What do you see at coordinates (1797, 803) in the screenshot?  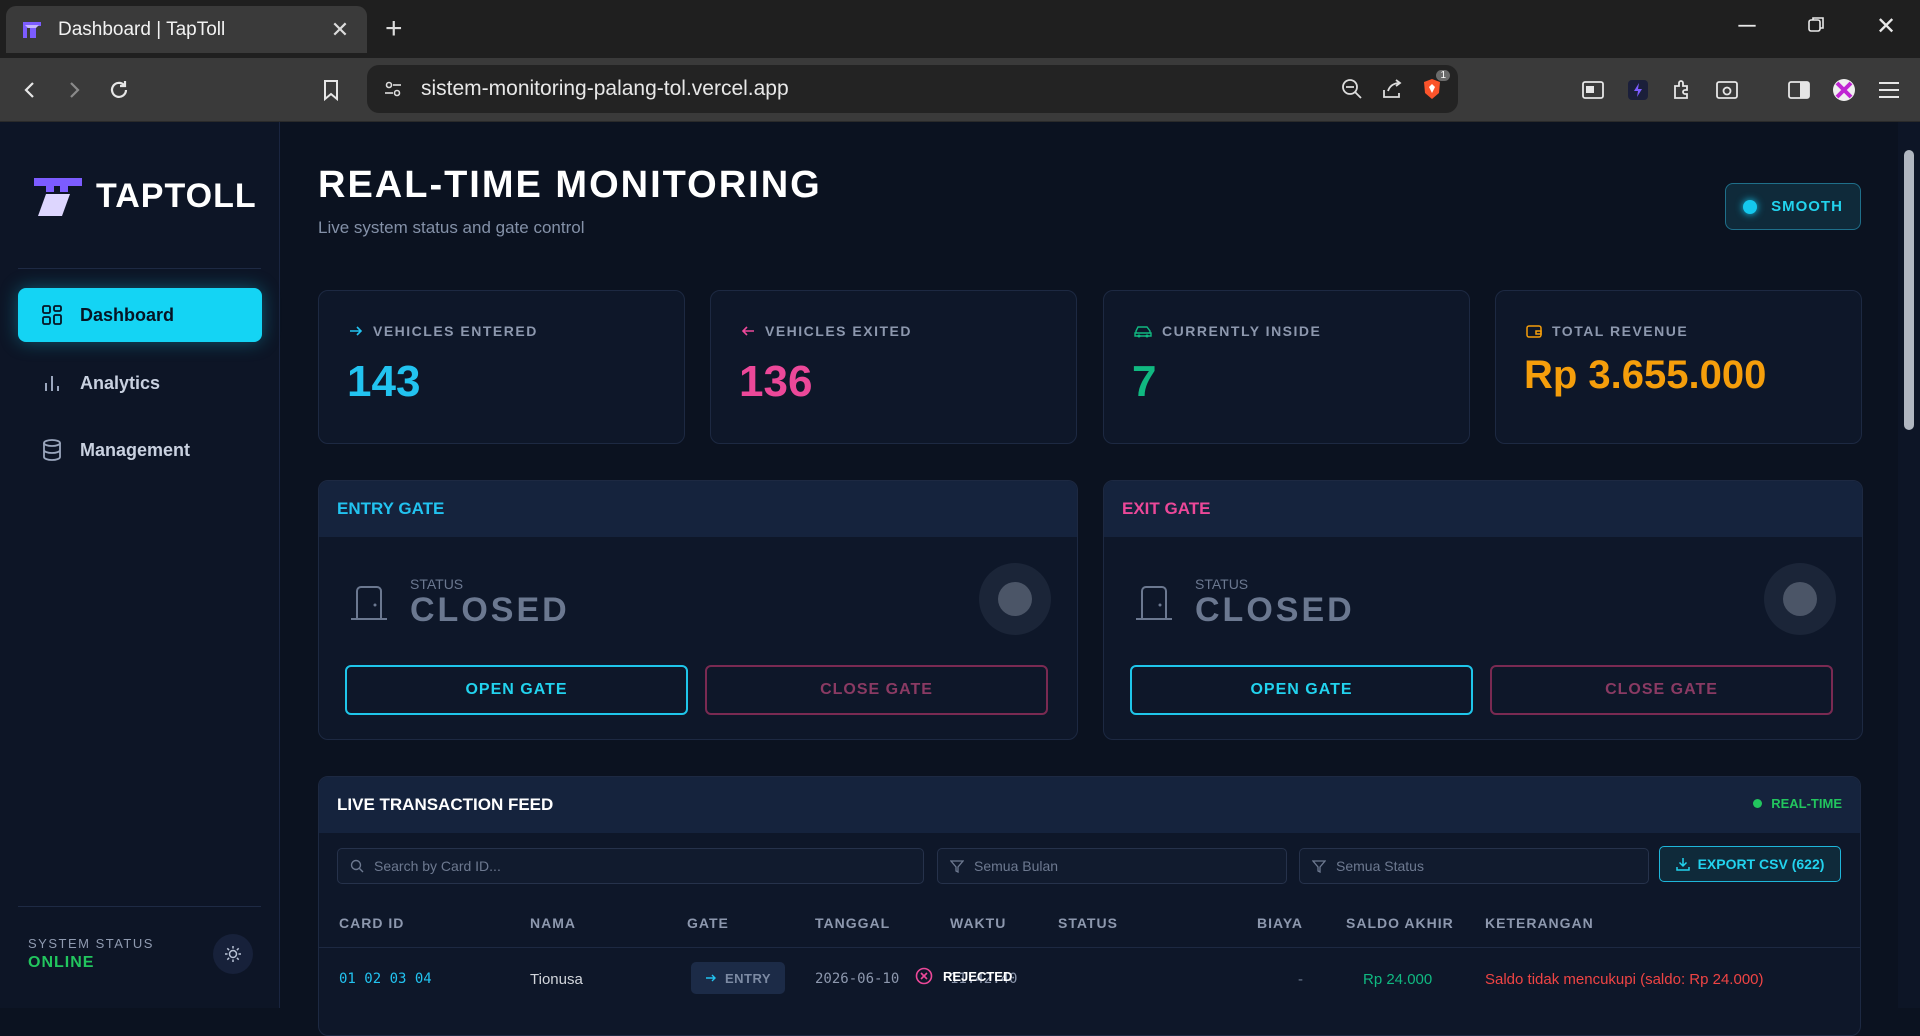 I see `realtime-badge: REAL-TIME` at bounding box center [1797, 803].